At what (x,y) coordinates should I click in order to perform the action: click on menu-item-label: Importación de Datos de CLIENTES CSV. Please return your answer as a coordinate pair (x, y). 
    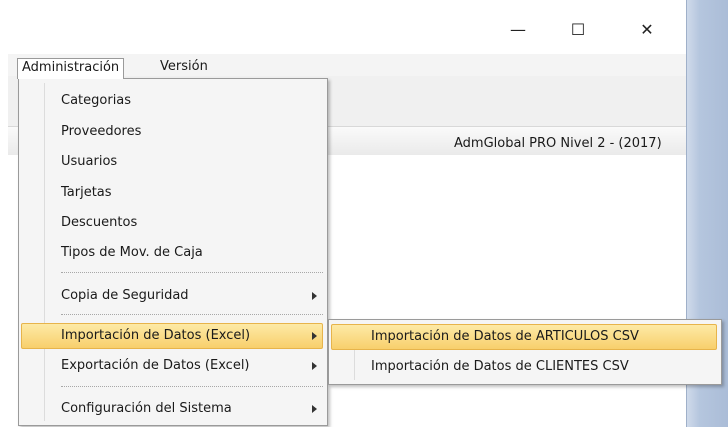
    Looking at the image, I should click on (500, 366).